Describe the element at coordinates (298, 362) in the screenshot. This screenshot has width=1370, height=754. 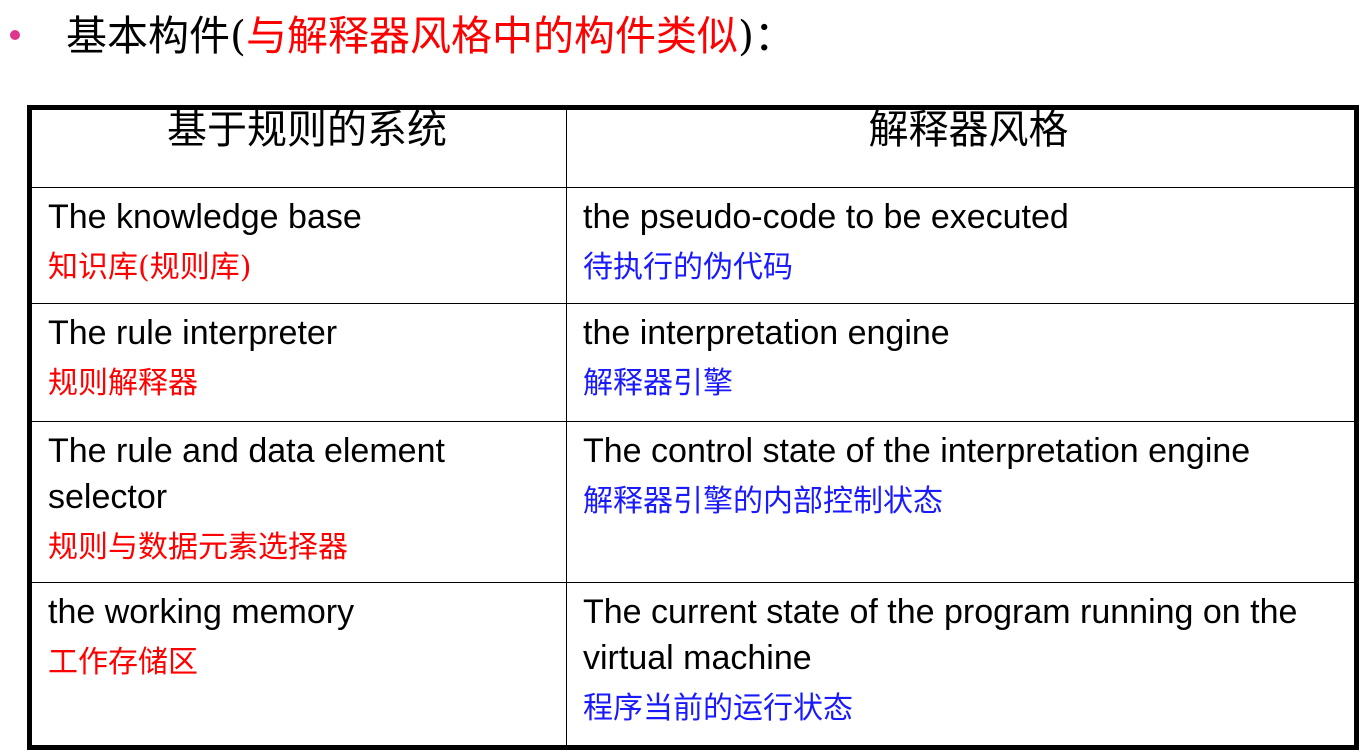
I see `table-cell-left: The rule interpreter 规则解释器` at that location.